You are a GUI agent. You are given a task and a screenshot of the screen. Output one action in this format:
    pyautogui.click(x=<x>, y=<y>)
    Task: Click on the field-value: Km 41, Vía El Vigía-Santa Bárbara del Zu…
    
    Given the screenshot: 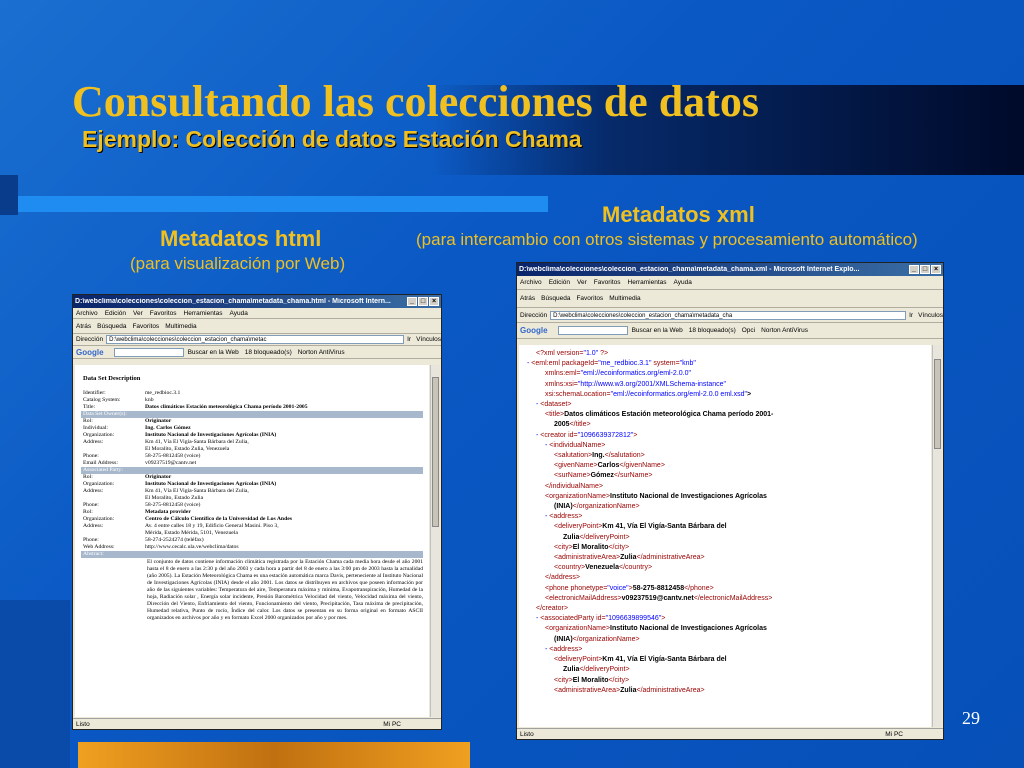 What is the action you would take?
    pyautogui.click(x=197, y=442)
    